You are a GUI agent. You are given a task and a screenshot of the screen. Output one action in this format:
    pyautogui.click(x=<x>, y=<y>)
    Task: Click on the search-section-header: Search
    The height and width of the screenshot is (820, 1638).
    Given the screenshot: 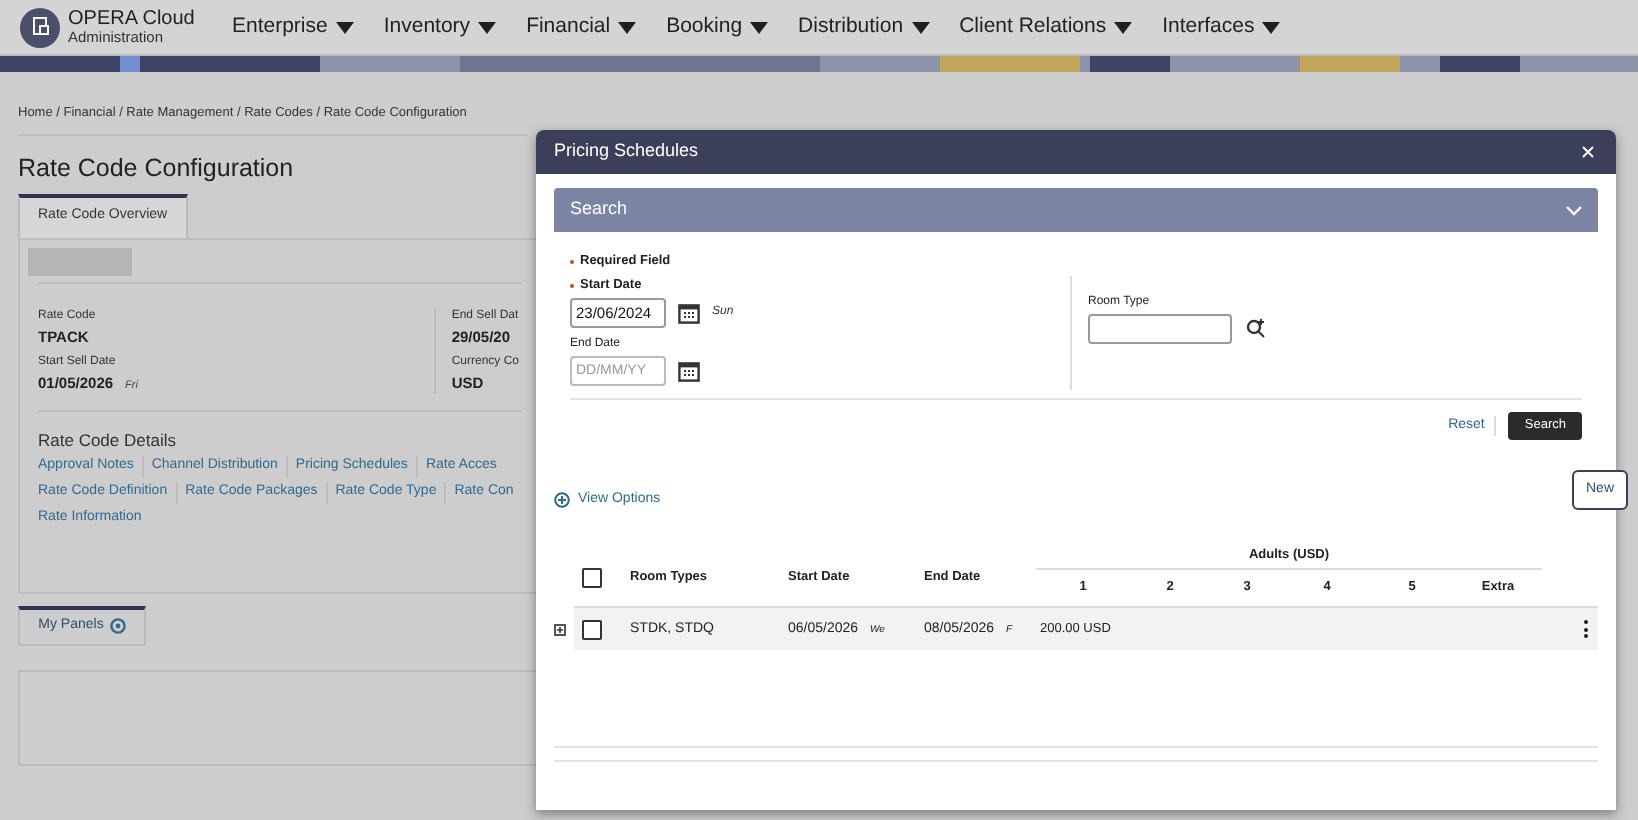 What is the action you would take?
    pyautogui.click(x=1076, y=210)
    